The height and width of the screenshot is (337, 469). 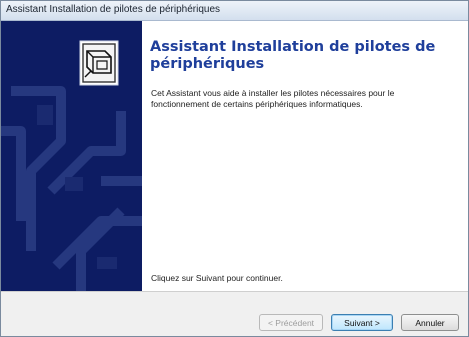 What do you see at coordinates (234, 313) in the screenshot?
I see `button-bar: < Précédent Suivant > Annuler` at bounding box center [234, 313].